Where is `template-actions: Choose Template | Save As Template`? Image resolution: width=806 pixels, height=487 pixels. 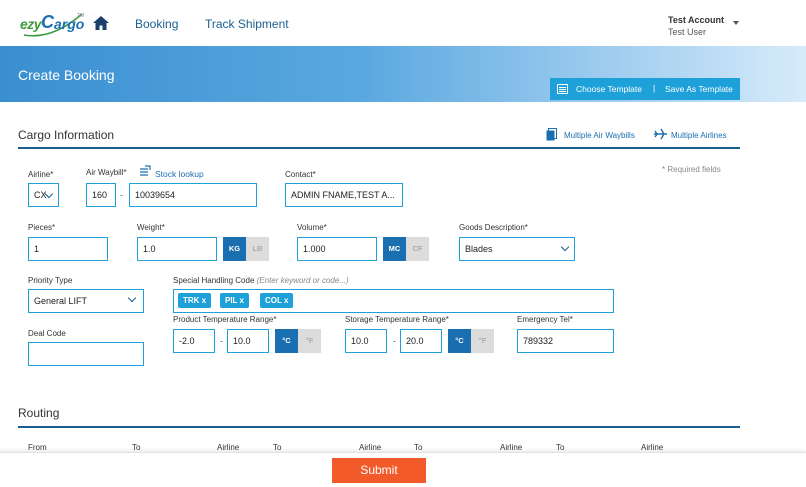
template-actions: Choose Template | Save As Template is located at coordinates (645, 89).